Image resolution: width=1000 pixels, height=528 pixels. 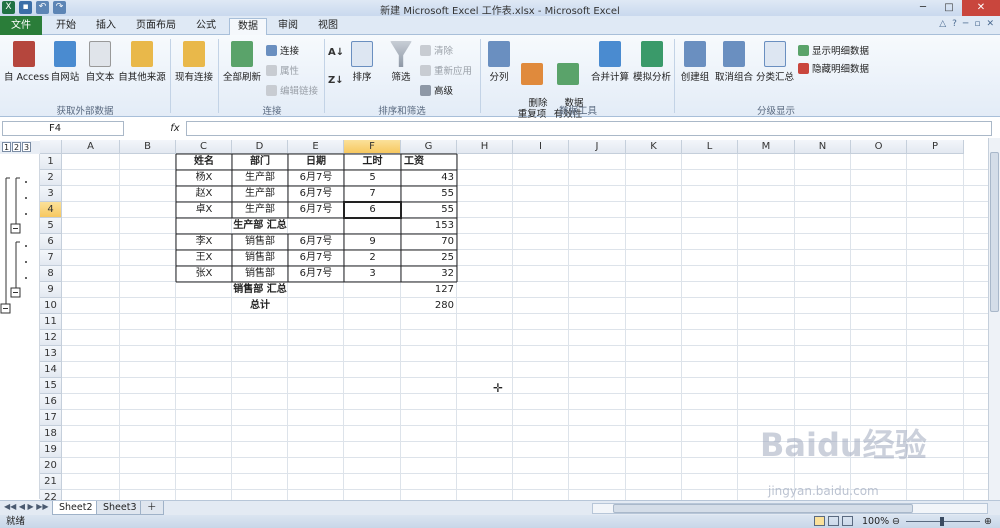 I want to click on formula-input, so click(x=589, y=128).